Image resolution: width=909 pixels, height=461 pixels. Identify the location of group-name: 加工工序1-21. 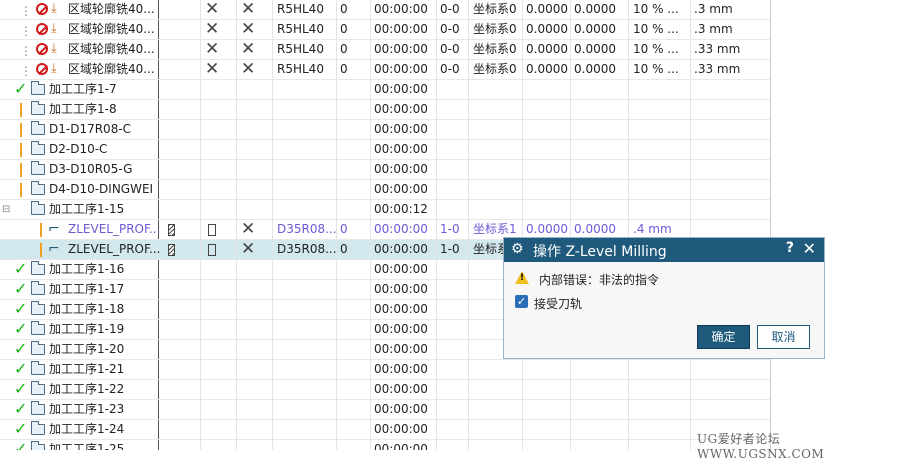
(87, 369).